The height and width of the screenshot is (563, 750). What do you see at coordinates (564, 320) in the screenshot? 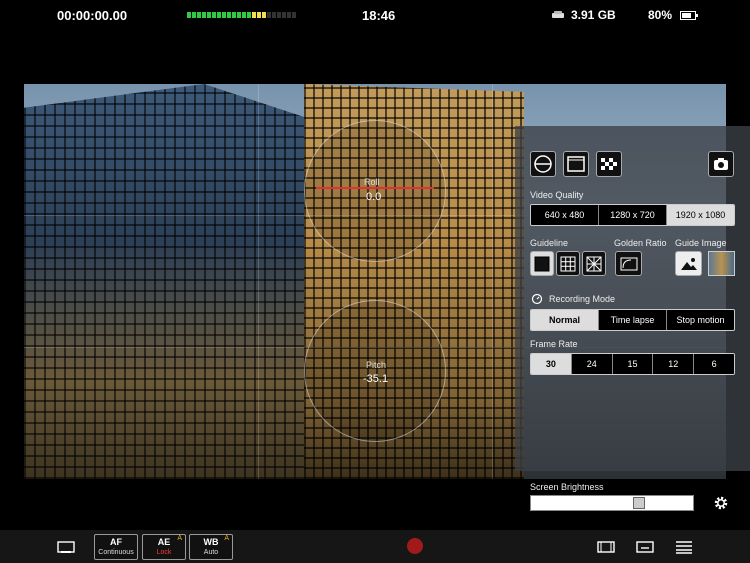
I see `recording-mode-normal: Normal` at bounding box center [564, 320].